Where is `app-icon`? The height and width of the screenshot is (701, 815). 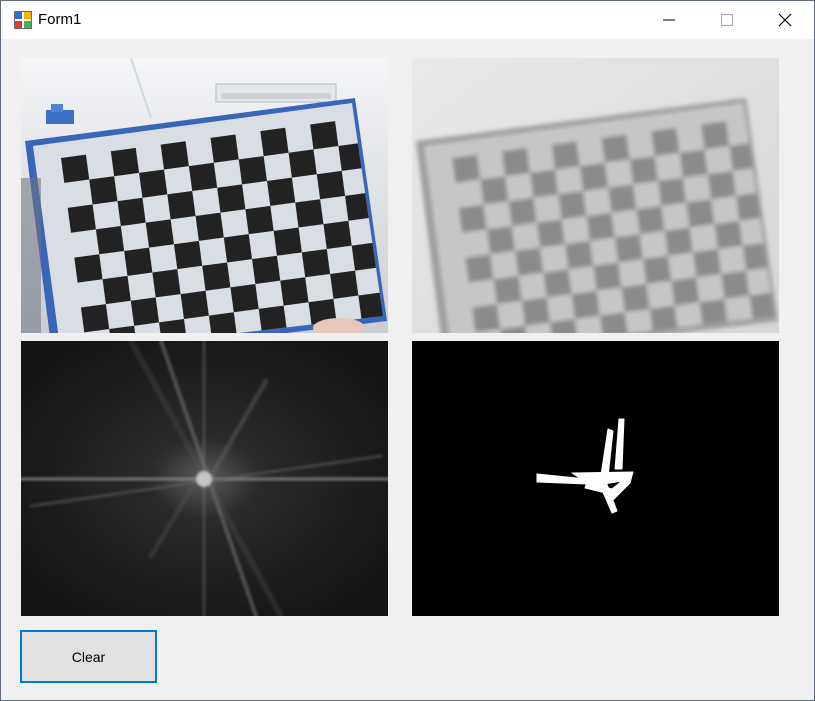 app-icon is located at coordinates (23, 20).